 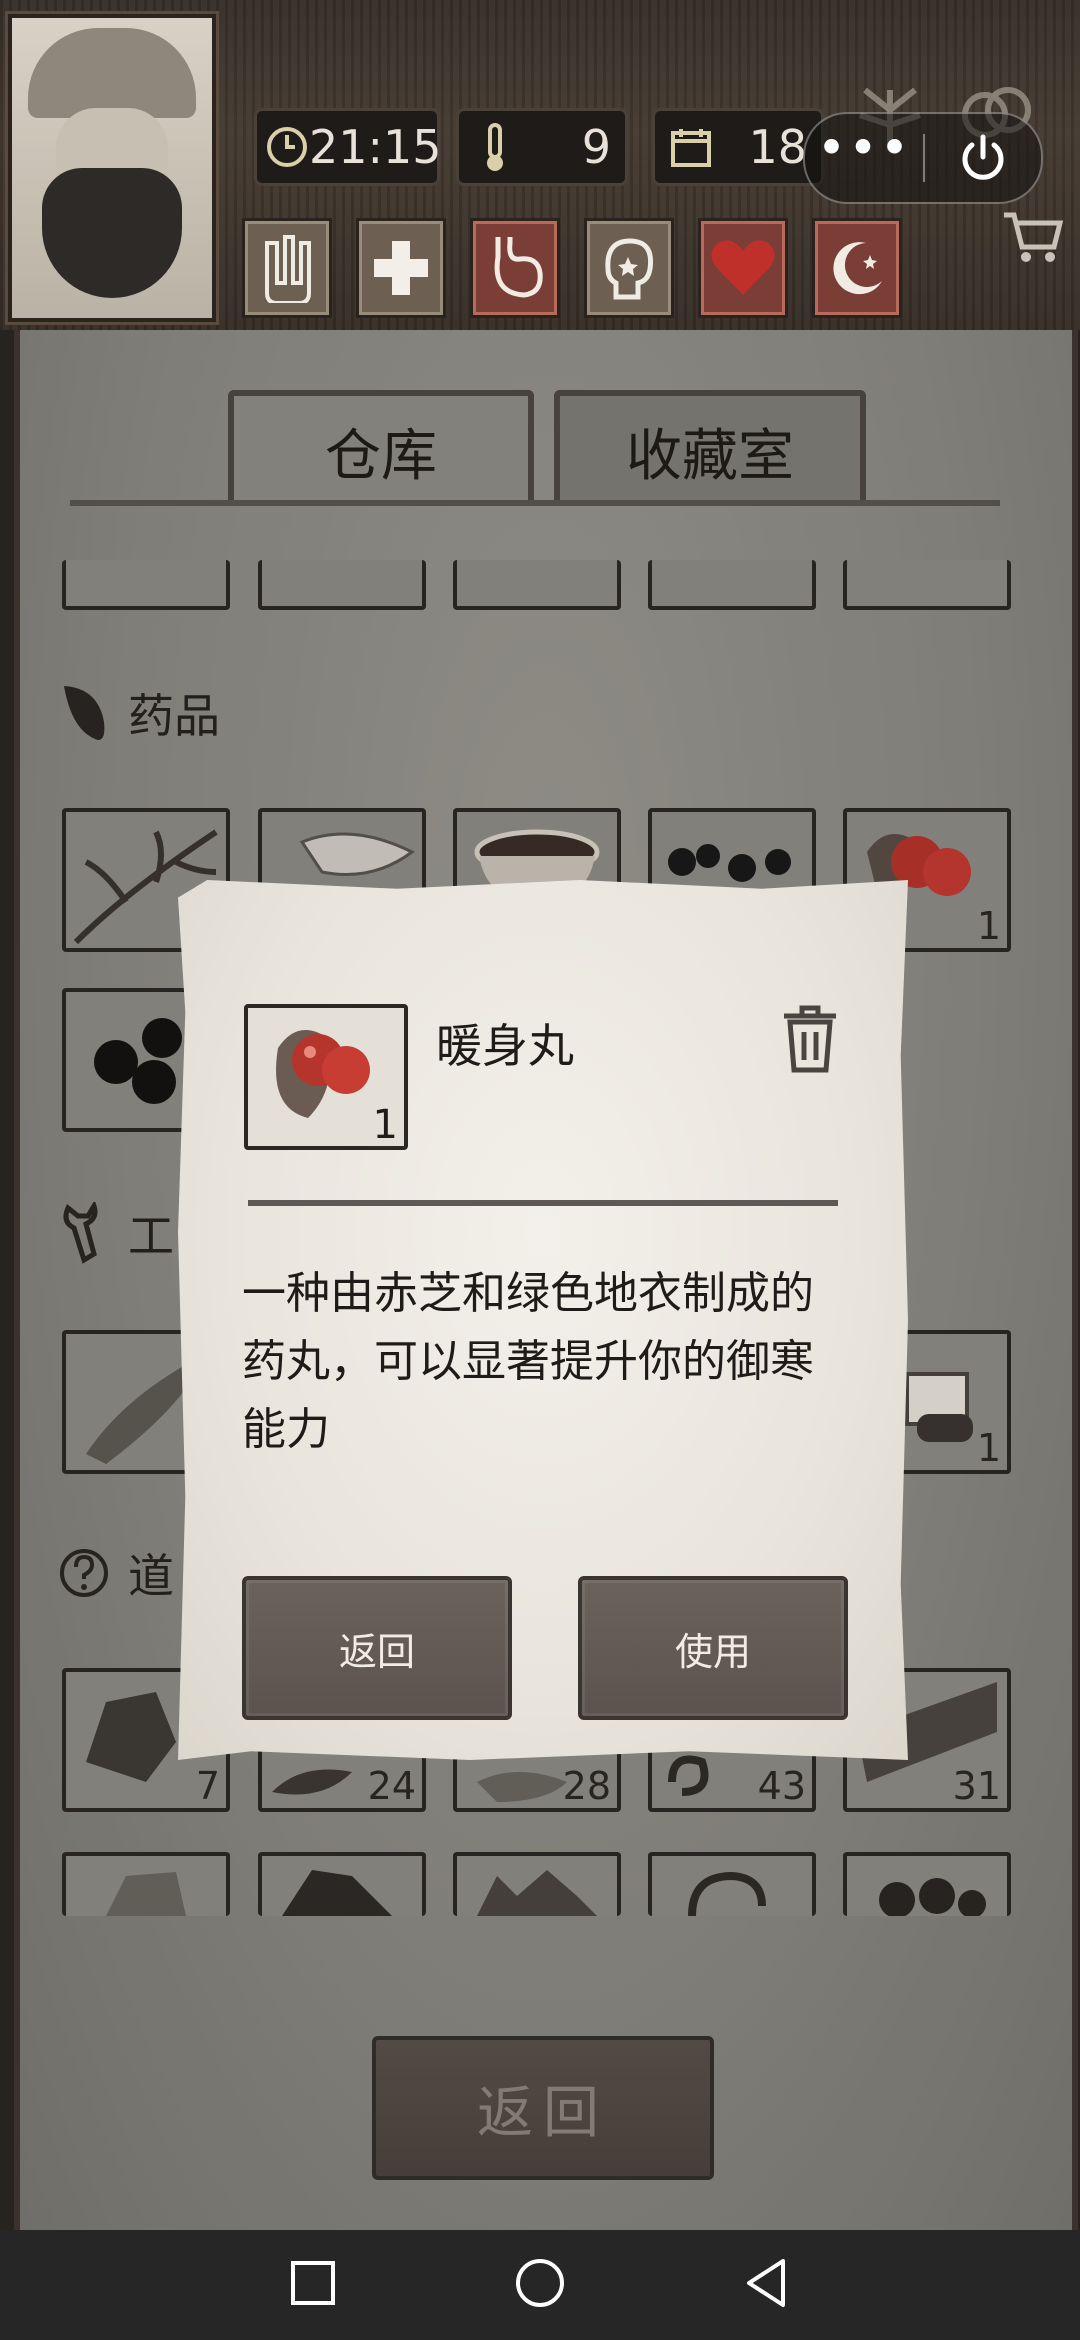 I want to click on tab-warehouse-label: 仓库, so click(x=381, y=456).